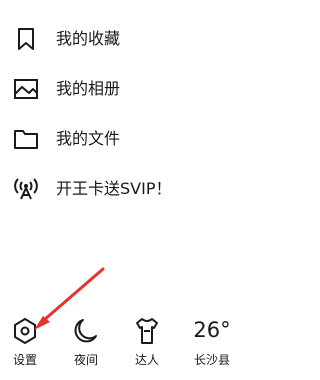 This screenshot has width=320, height=380. I want to click on settings-label: 设置, so click(24, 360).